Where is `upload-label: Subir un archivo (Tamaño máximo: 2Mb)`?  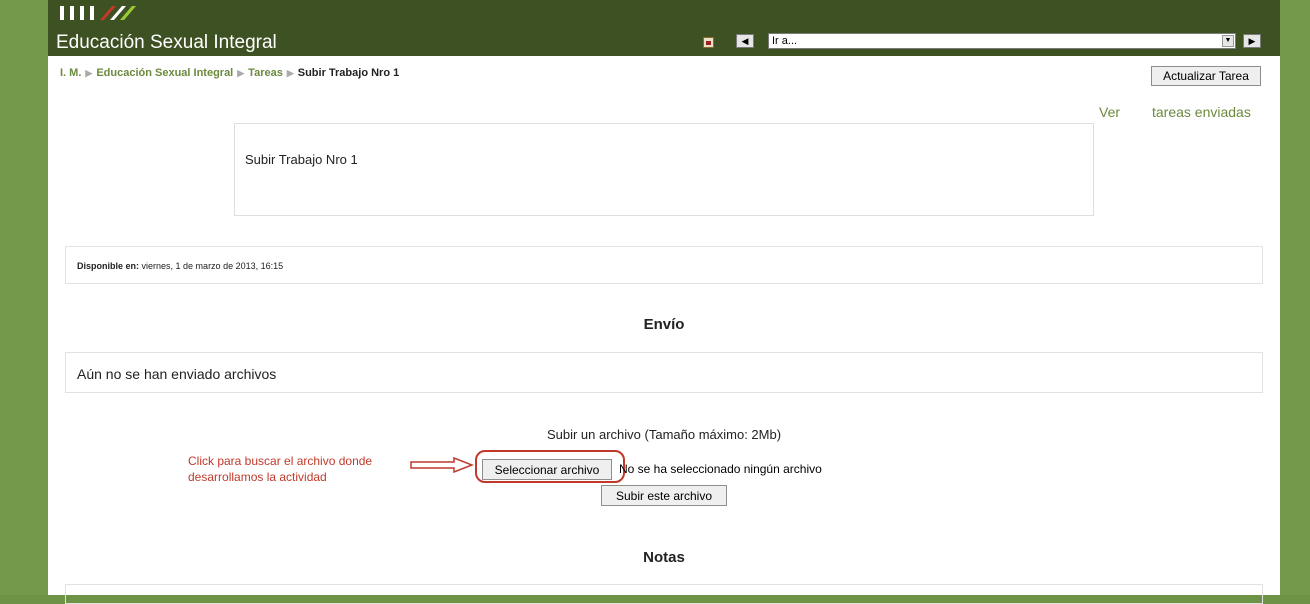
upload-label: Subir un archivo (Tamaño máximo: 2Mb) is located at coordinates (664, 434).